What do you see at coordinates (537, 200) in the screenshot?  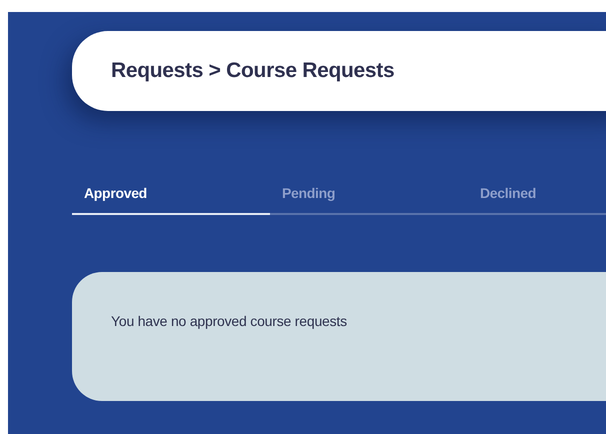 I see `tab: Declined` at bounding box center [537, 200].